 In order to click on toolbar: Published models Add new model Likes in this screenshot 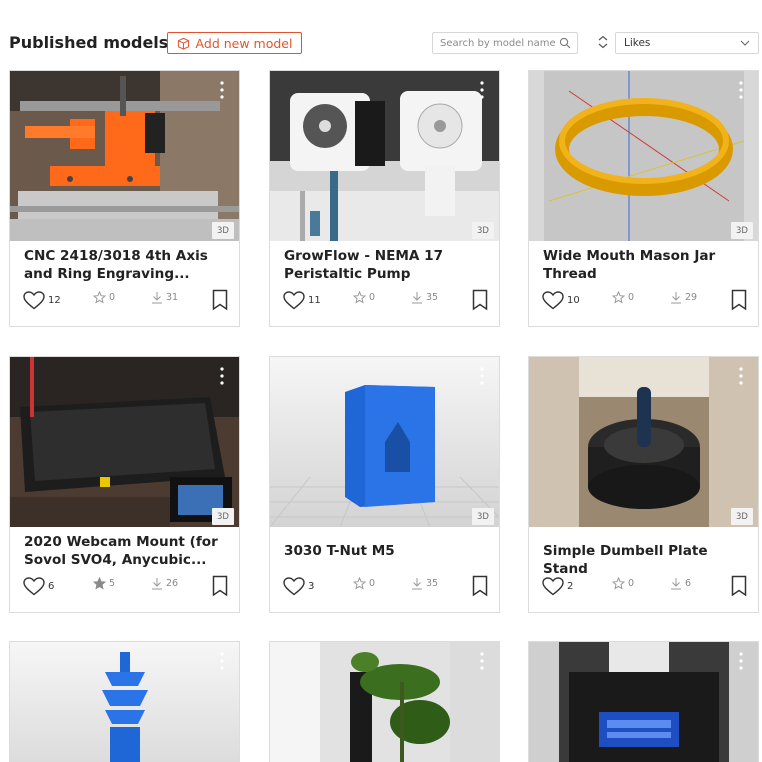, I will do `click(381, 35)`.